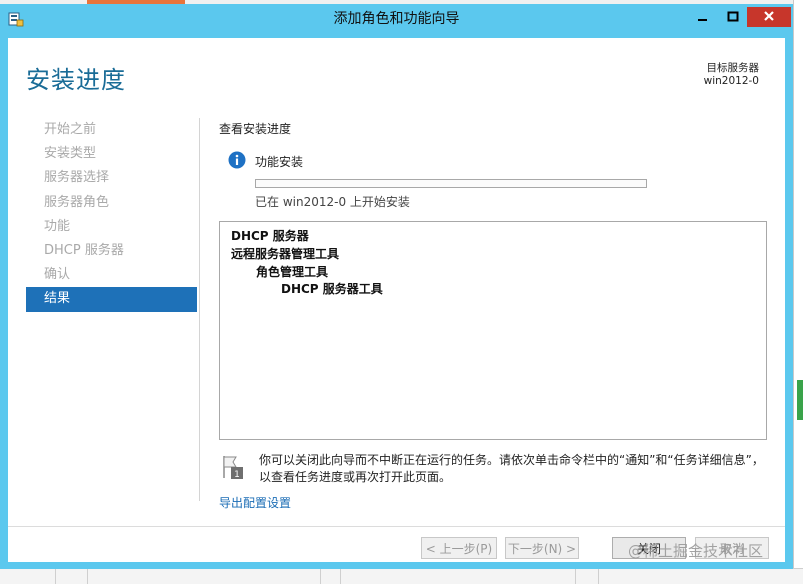 The height and width of the screenshot is (584, 803). I want to click on result-item-rsat: 远程服务器管理工具, so click(285, 254).